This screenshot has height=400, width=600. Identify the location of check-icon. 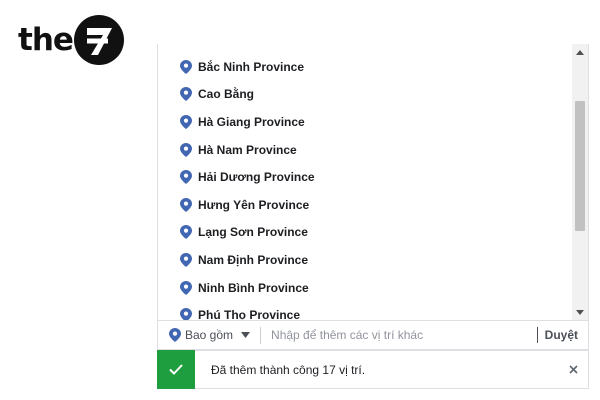
(176, 369).